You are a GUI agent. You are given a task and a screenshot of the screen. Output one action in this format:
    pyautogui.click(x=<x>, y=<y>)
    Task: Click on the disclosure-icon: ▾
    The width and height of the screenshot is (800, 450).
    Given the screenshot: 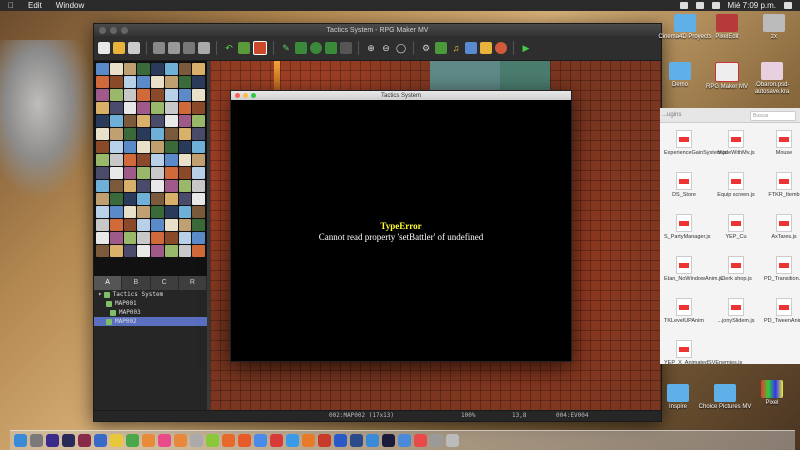 What is the action you would take?
    pyautogui.click(x=100, y=294)
    